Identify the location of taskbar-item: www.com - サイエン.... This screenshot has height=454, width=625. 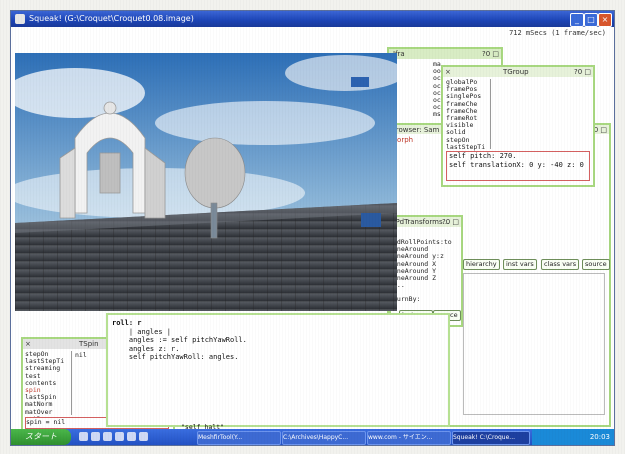
(409, 438).